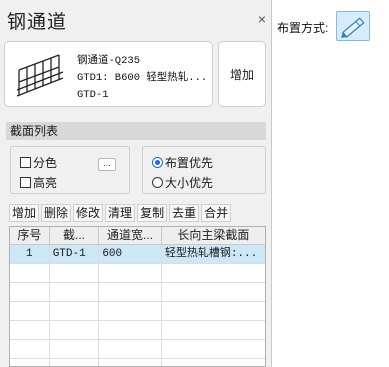 This screenshot has width=389, height=367. What do you see at coordinates (152, 213) in the screenshot?
I see `copy-button: 复制` at bounding box center [152, 213].